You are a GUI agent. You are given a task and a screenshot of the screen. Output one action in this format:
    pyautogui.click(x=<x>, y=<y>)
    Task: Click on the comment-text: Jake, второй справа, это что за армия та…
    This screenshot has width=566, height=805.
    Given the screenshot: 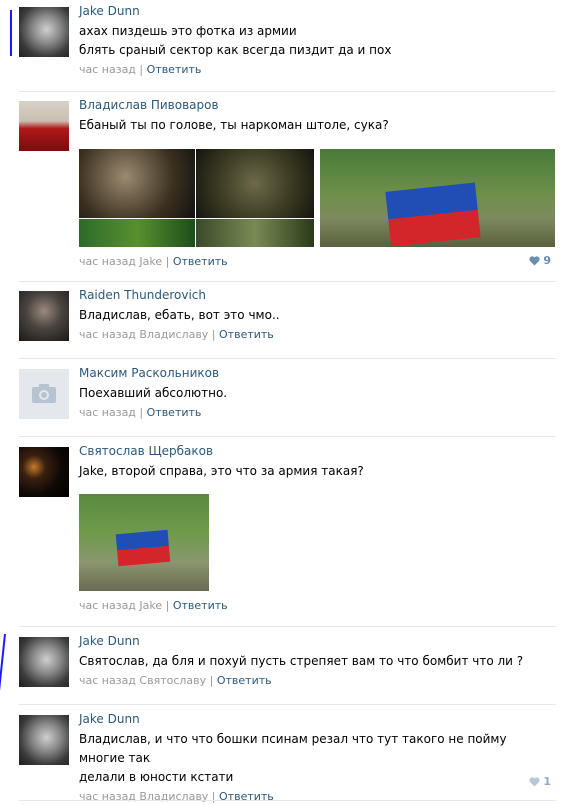 What is the action you would take?
    pyautogui.click(x=317, y=471)
    